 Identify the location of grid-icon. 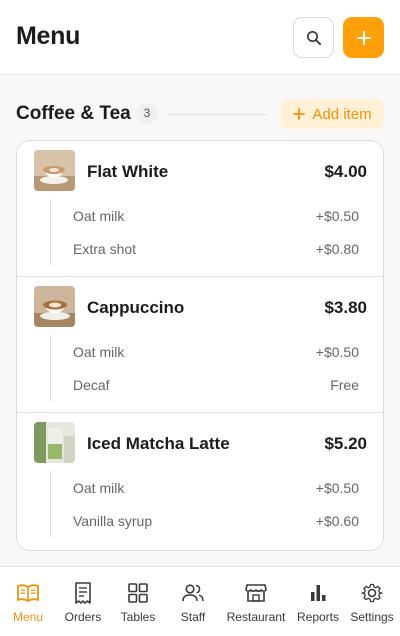
(138, 593).